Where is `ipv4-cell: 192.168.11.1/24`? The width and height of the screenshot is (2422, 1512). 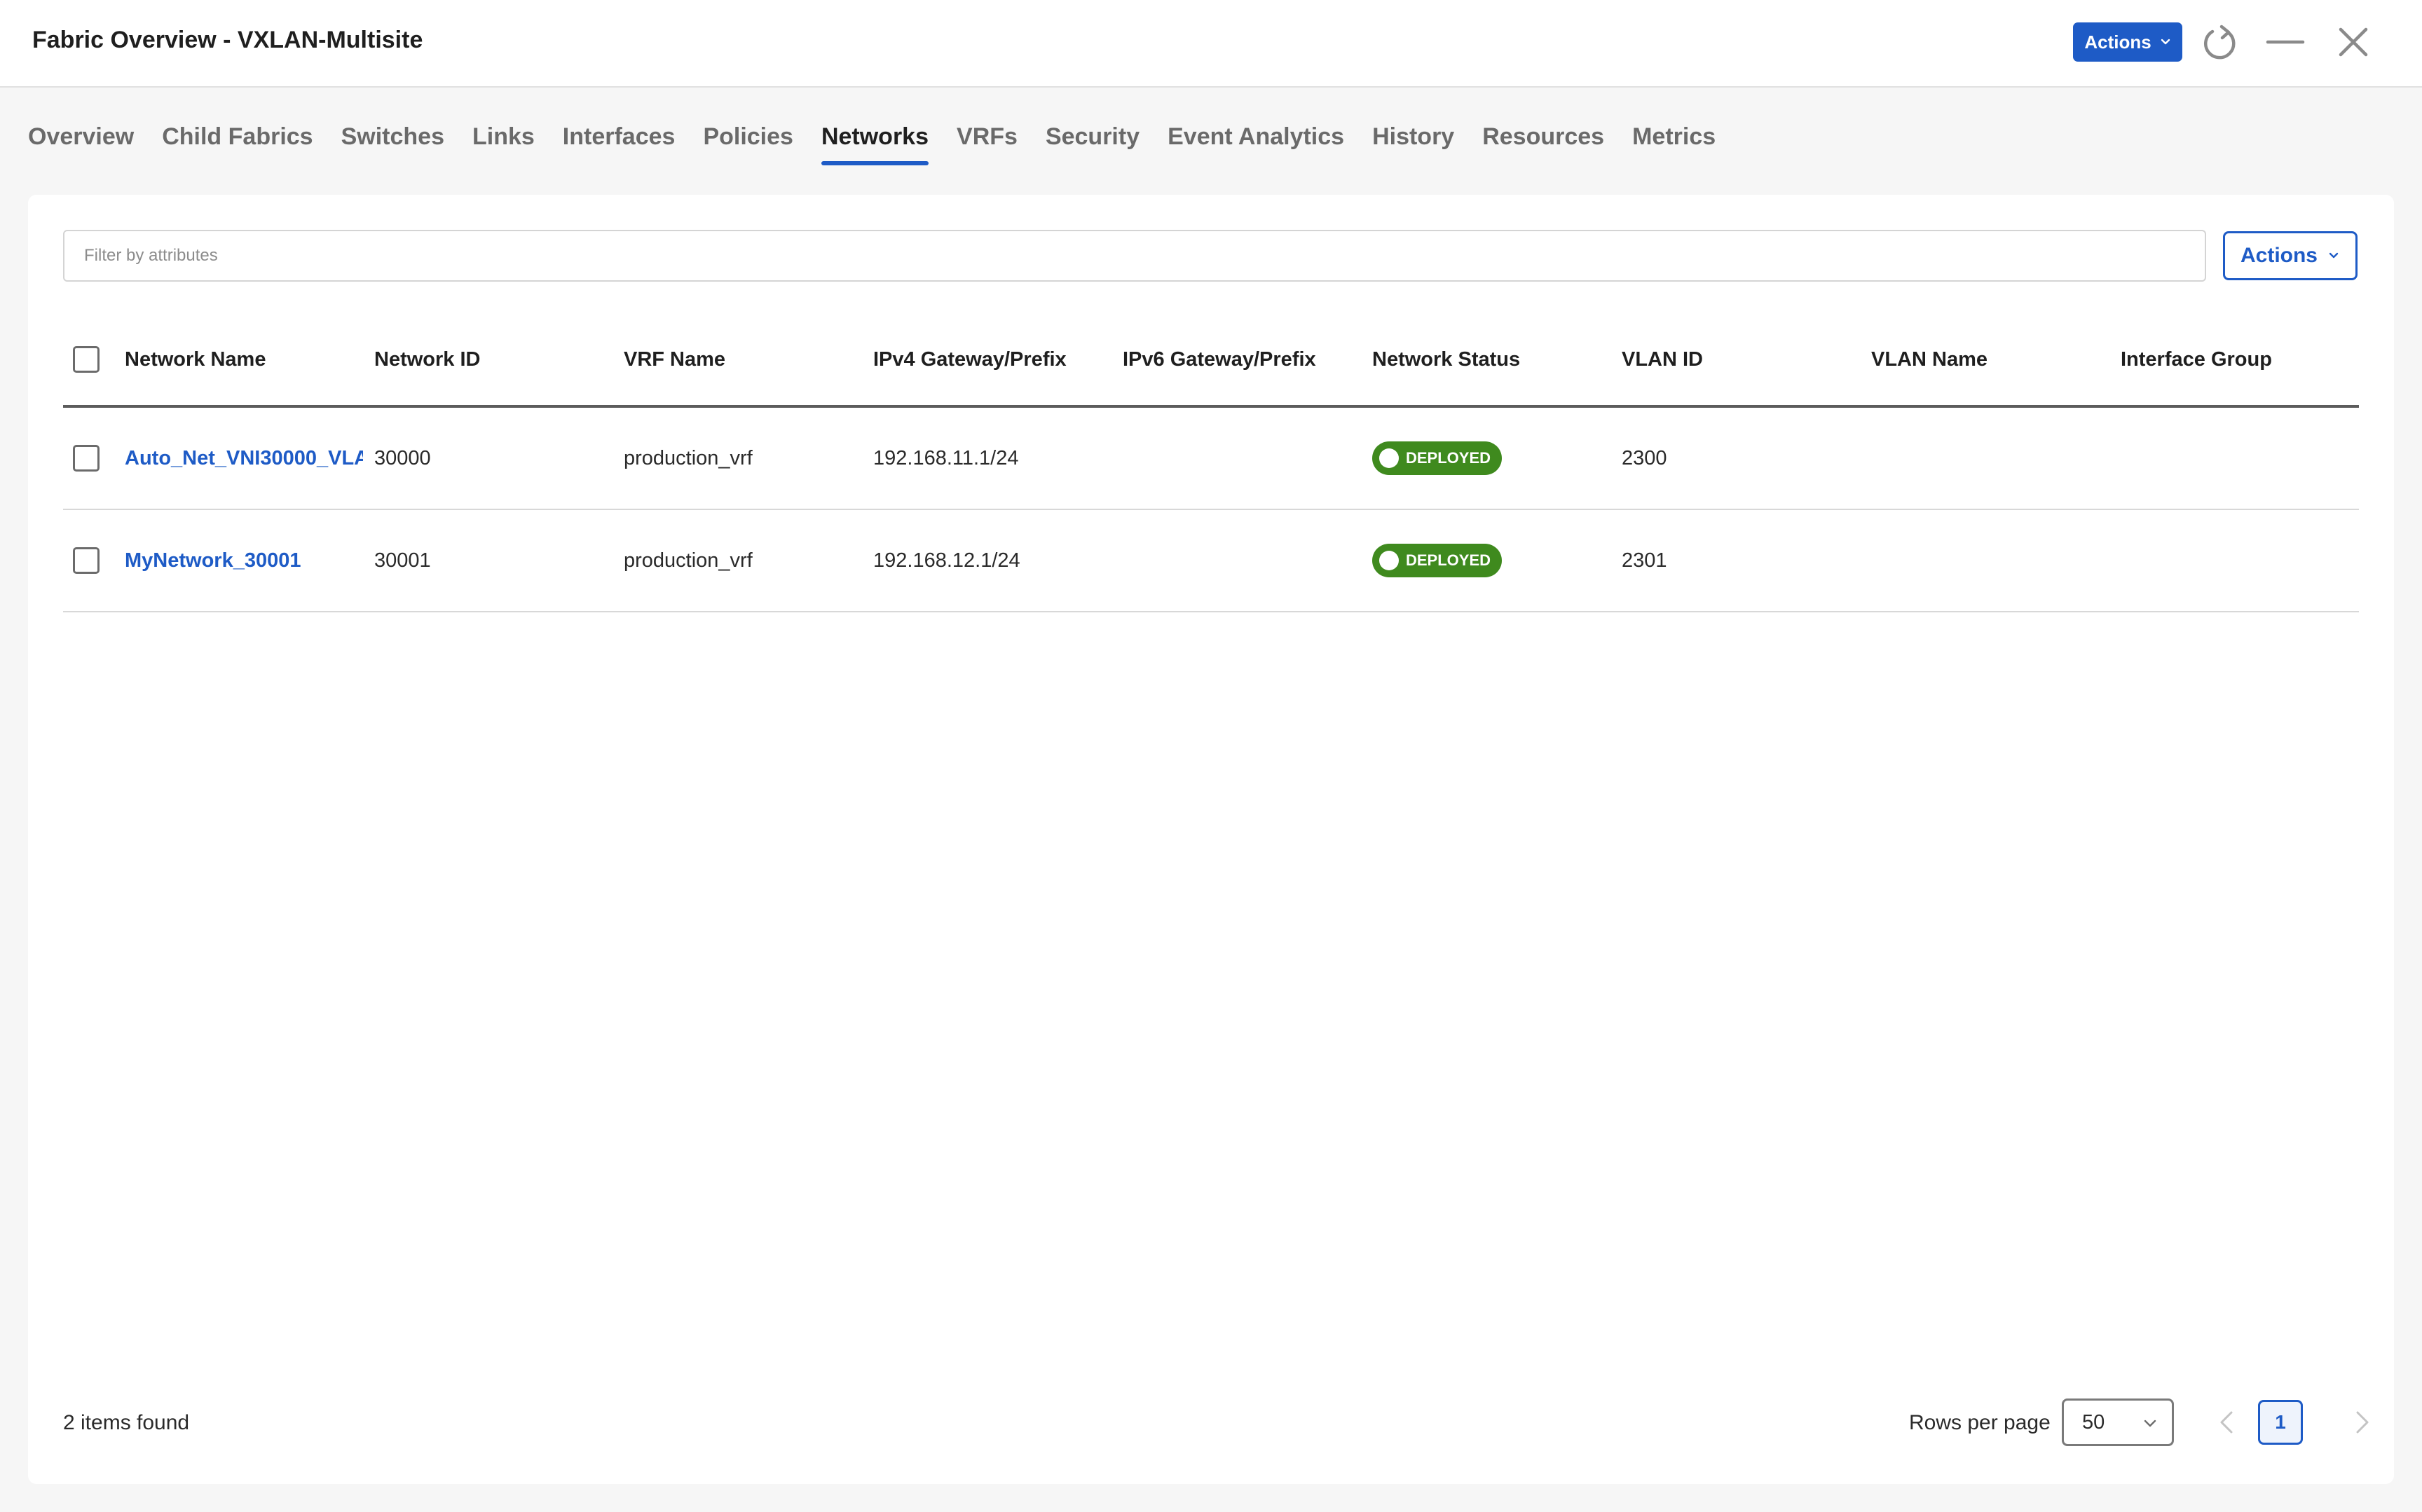
ipv4-cell: 192.168.11.1/24 is located at coordinates (946, 458).